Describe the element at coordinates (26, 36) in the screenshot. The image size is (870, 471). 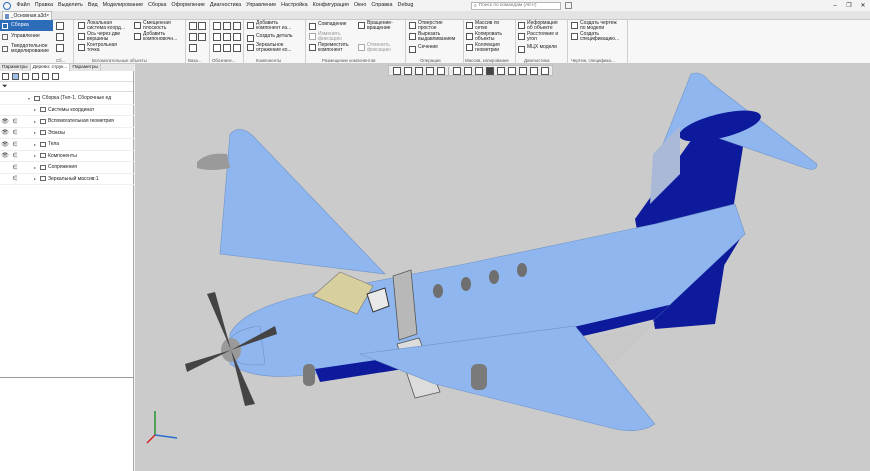
I see `mode-management: Управление` at that location.